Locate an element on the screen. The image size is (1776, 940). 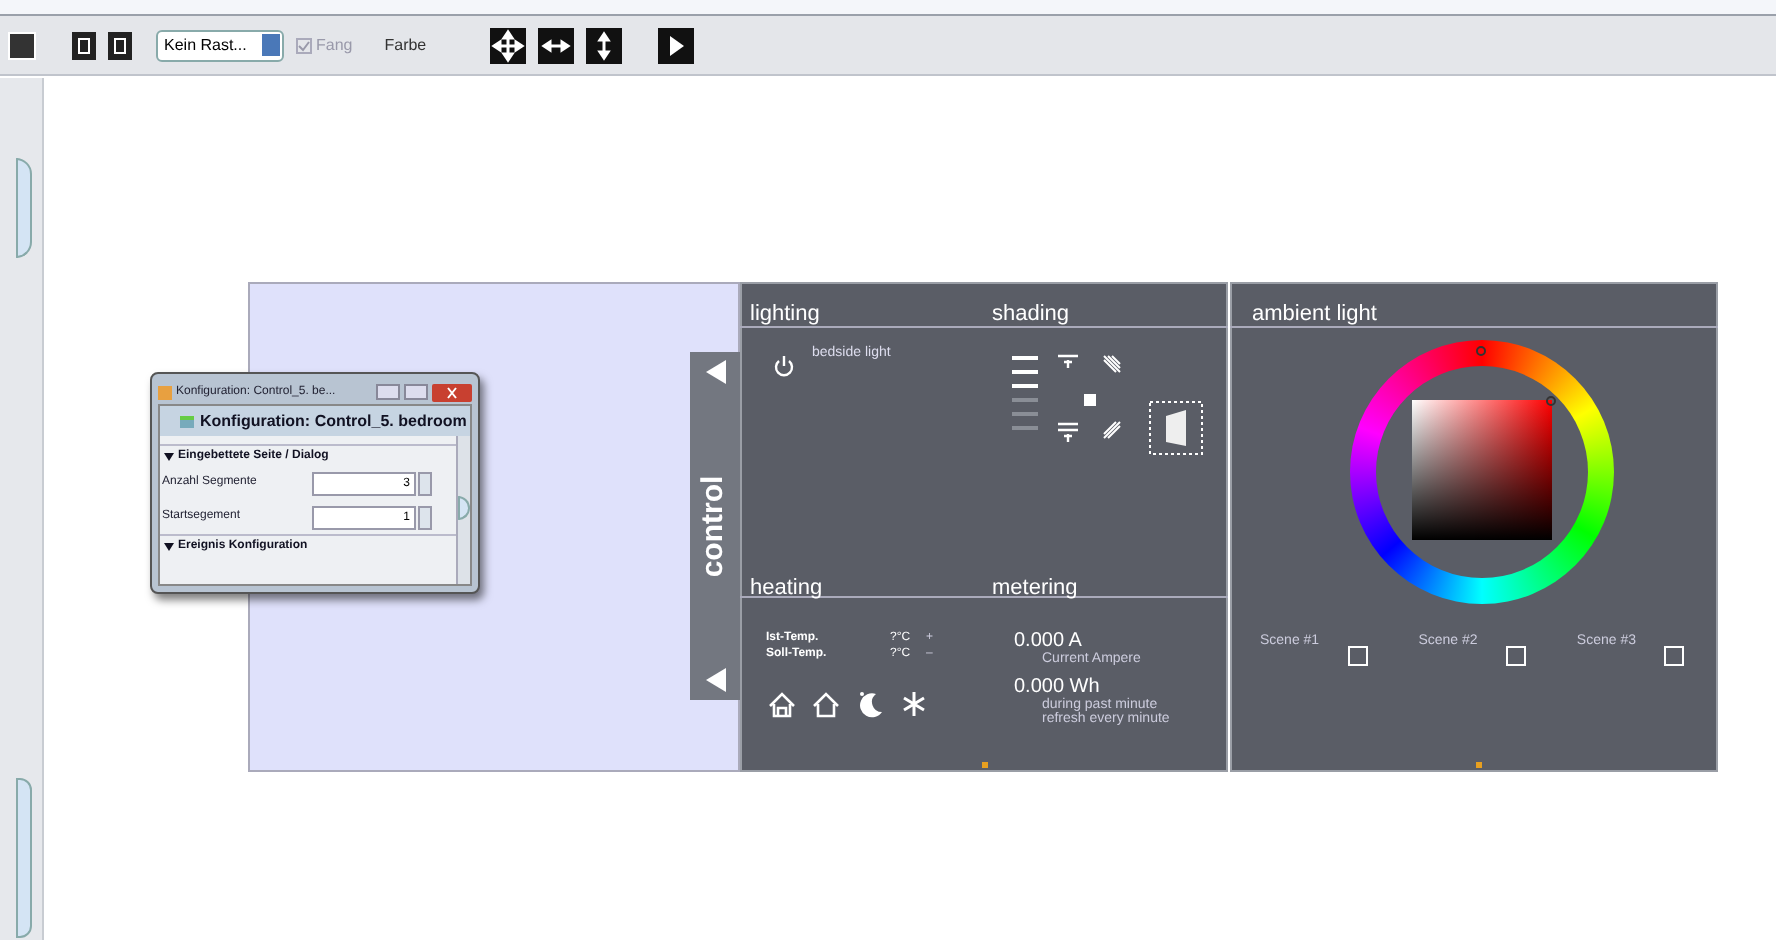
shade-level-bars is located at coordinates (1025, 393).